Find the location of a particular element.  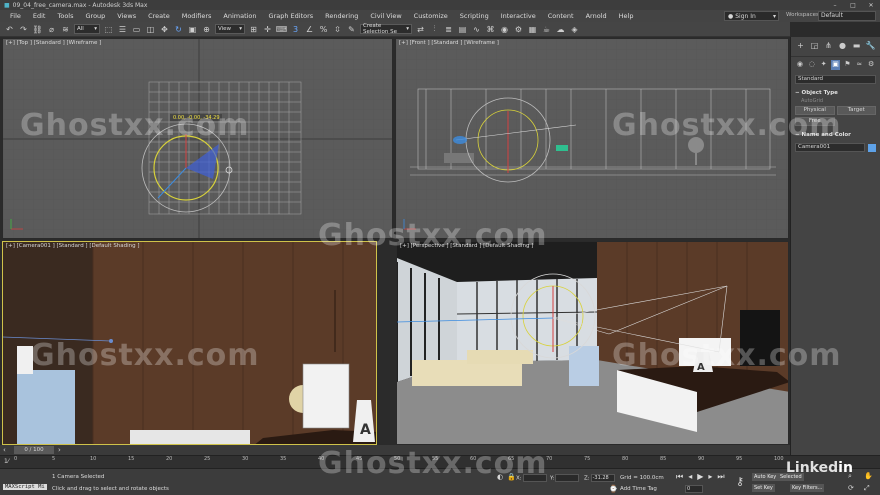

next-frame-icon: ▸ is located at coordinates (710, 477).